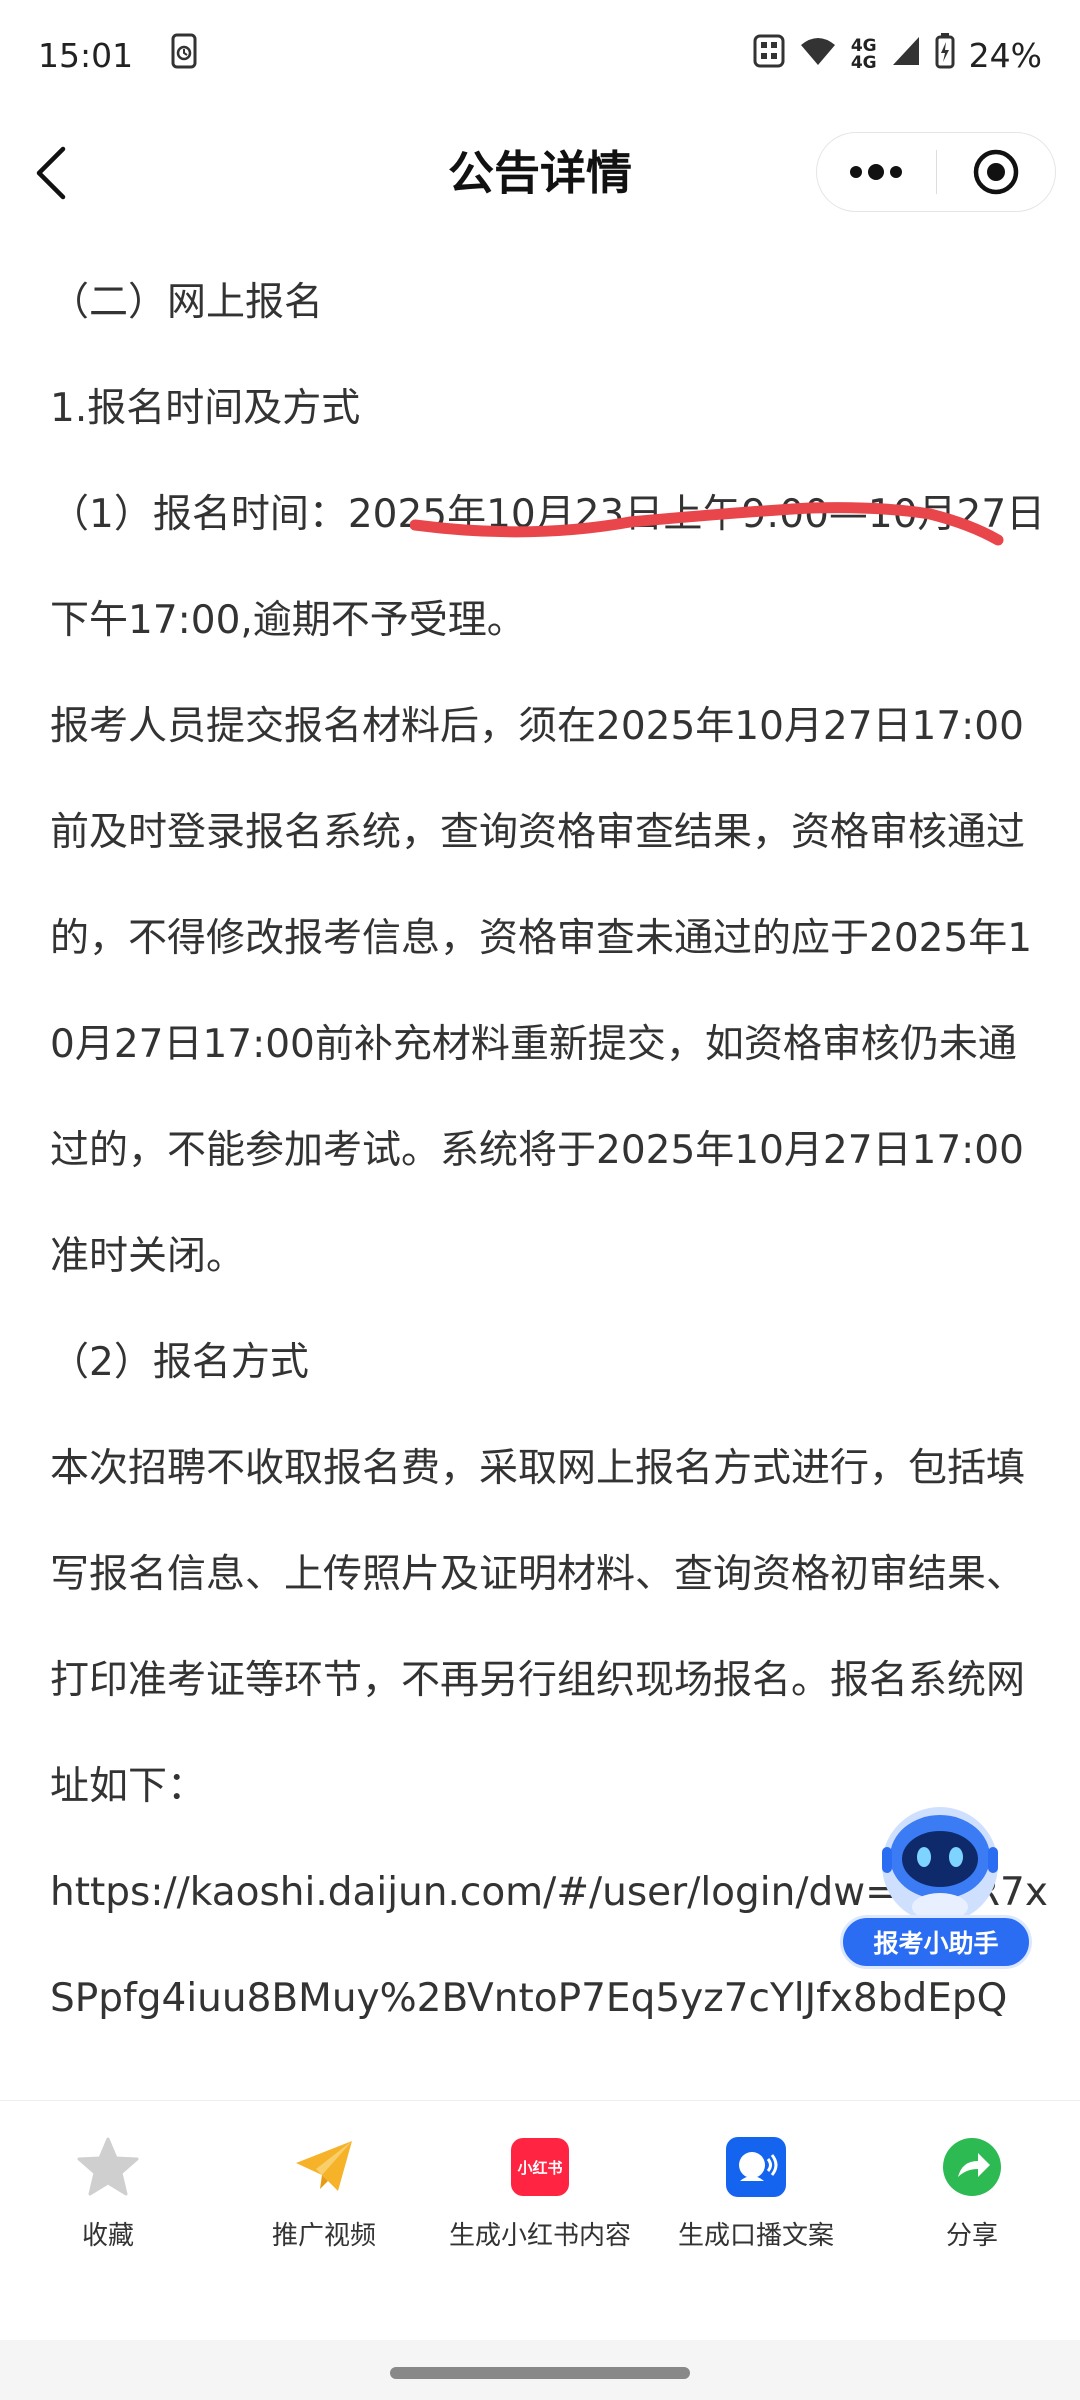 The width and height of the screenshot is (1080, 2400). What do you see at coordinates (936, 1942) in the screenshot?
I see `assistant-label: 报考小助手` at bounding box center [936, 1942].